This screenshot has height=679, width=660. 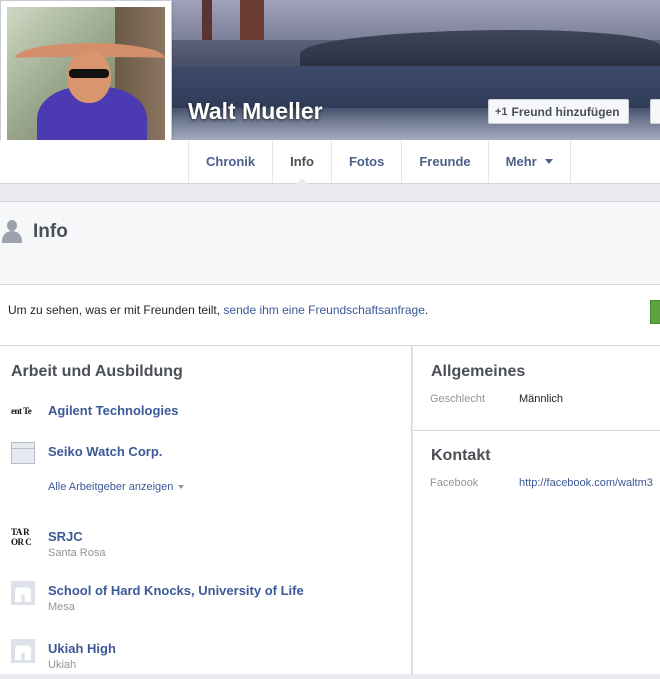 What do you see at coordinates (206, 421) in the screenshot?
I see `list-item: ent Te Agilent Technologies` at bounding box center [206, 421].